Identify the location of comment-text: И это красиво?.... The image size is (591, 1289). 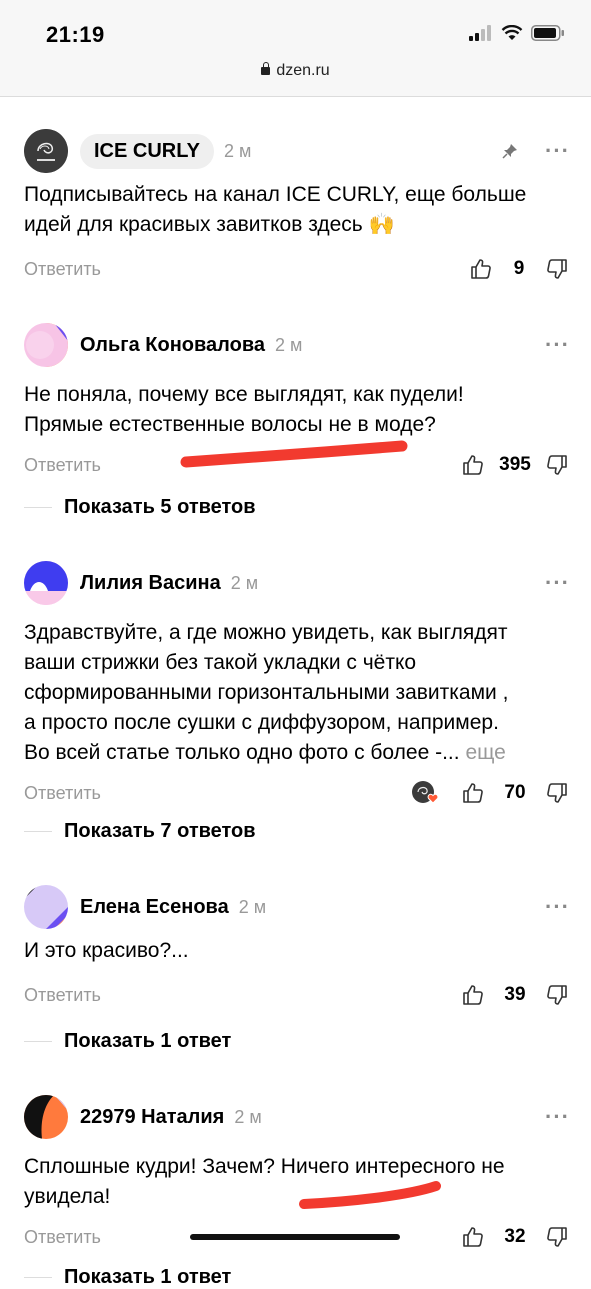
(106, 950).